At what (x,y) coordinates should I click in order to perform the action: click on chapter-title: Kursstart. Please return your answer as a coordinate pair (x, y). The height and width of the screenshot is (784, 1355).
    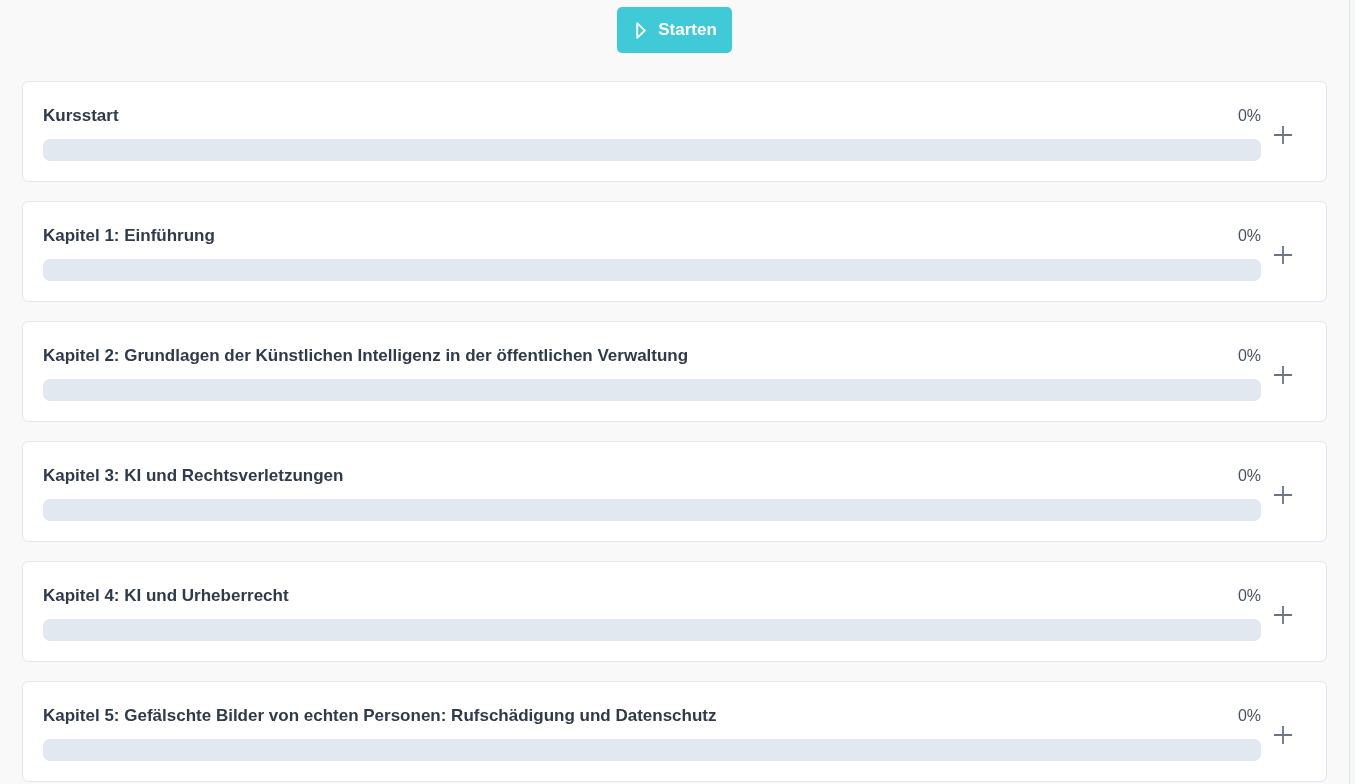
    Looking at the image, I should click on (81, 116).